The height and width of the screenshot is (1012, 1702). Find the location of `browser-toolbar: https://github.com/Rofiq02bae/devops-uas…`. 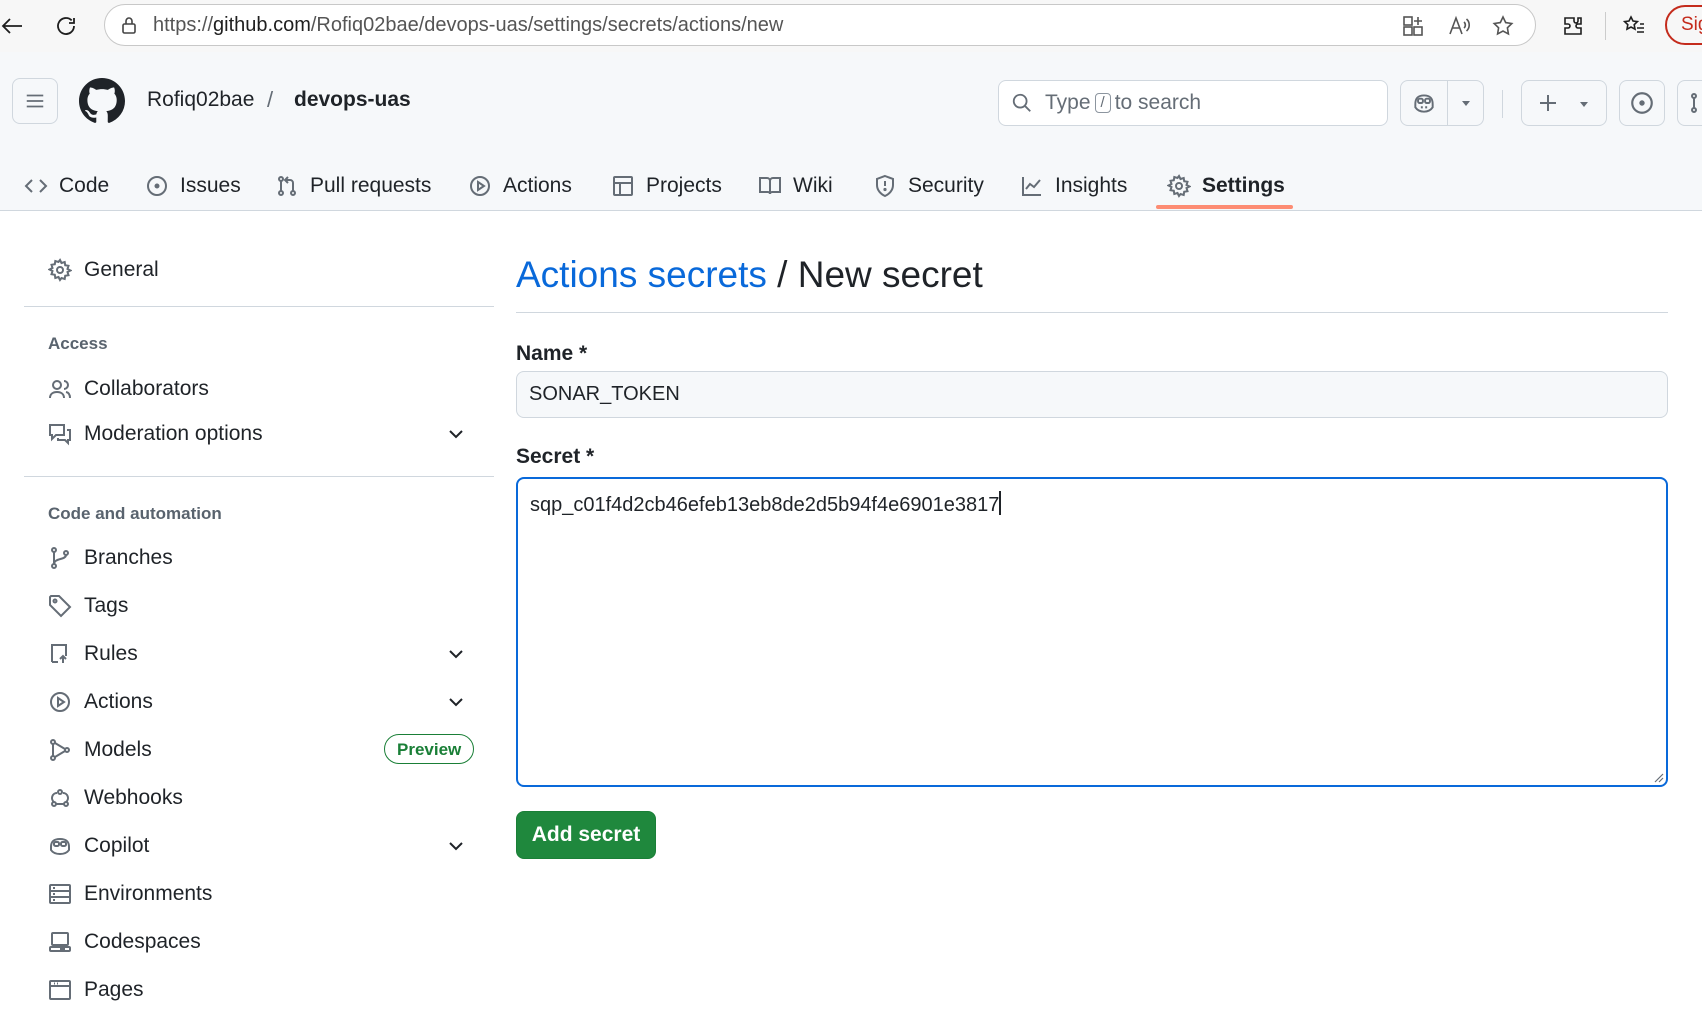

browser-toolbar: https://github.com/Rofiq02bae/devops-uas… is located at coordinates (851, 26).